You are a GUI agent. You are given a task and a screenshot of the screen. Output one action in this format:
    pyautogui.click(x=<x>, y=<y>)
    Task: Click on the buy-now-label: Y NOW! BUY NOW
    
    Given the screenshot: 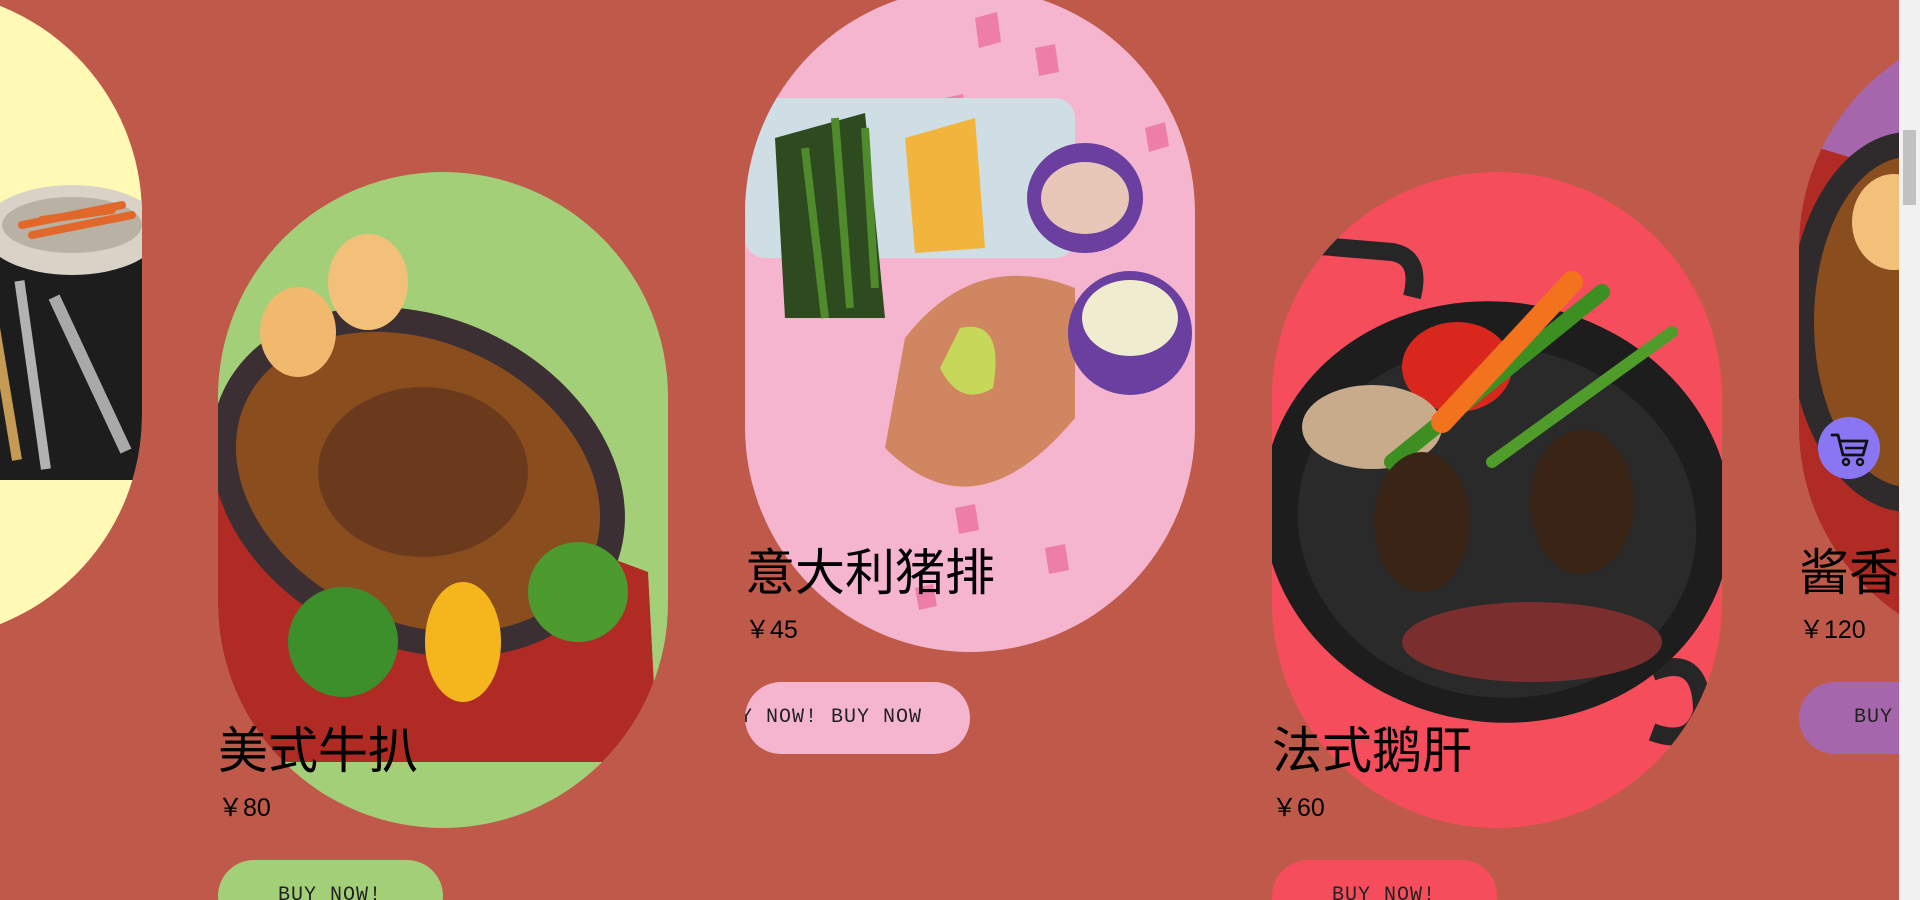 What is the action you would take?
    pyautogui.click(x=834, y=717)
    